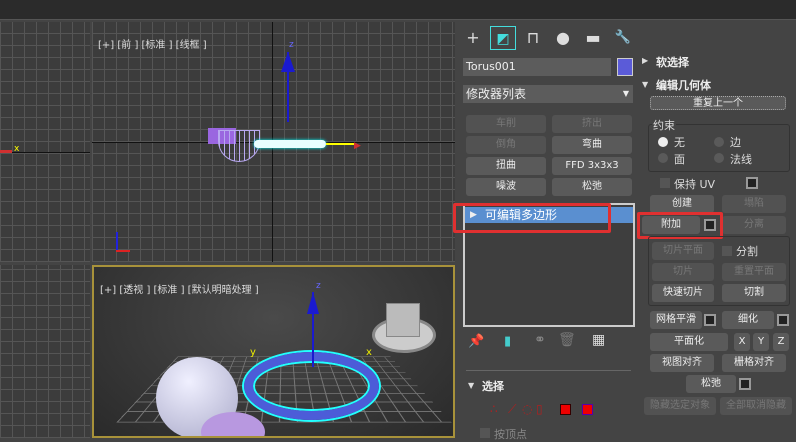 Image resolution: width=796 pixels, height=442 pixels. I want to click on preserve-uv-label: 保持 UV, so click(695, 184).